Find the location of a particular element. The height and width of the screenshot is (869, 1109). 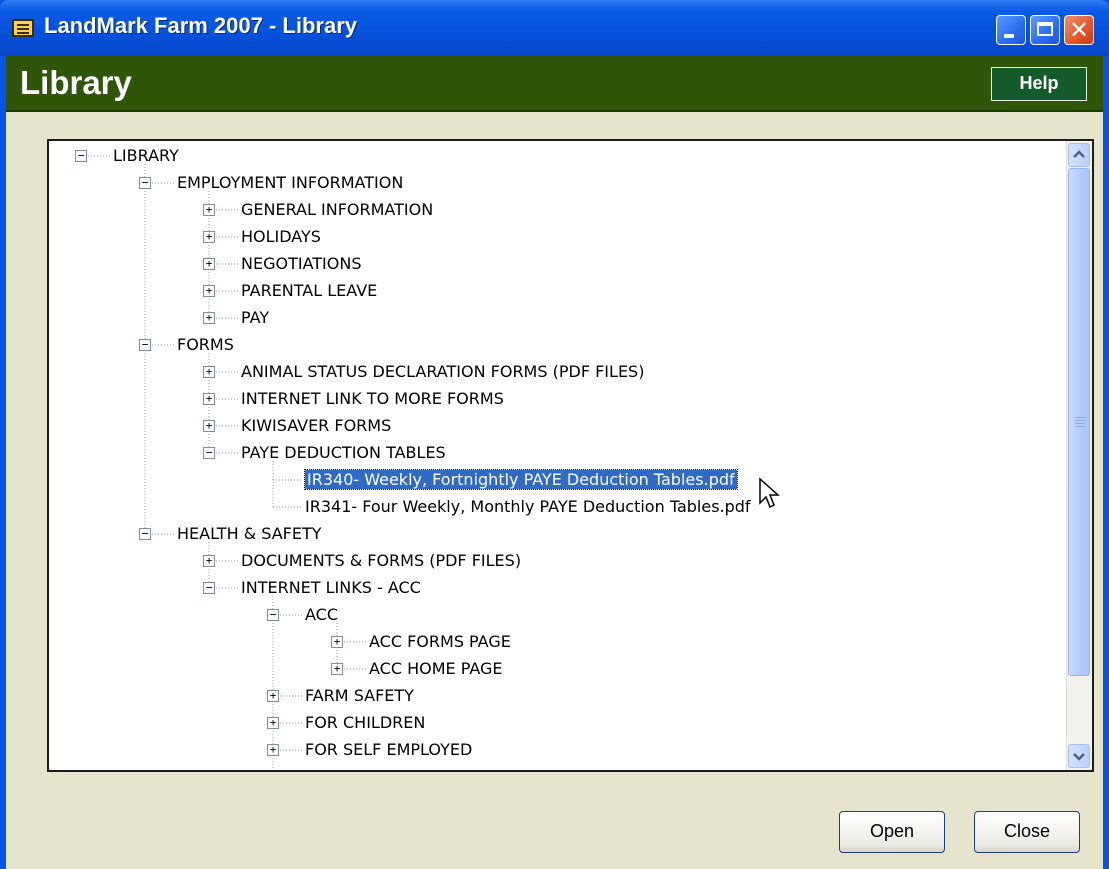

tree-node-label: PAYE DEDUCTION TABLES is located at coordinates (343, 452).